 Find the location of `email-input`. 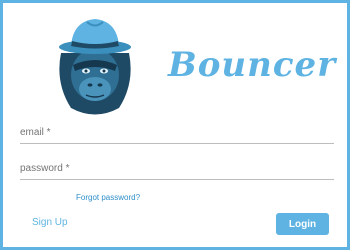

email-input is located at coordinates (177, 133).